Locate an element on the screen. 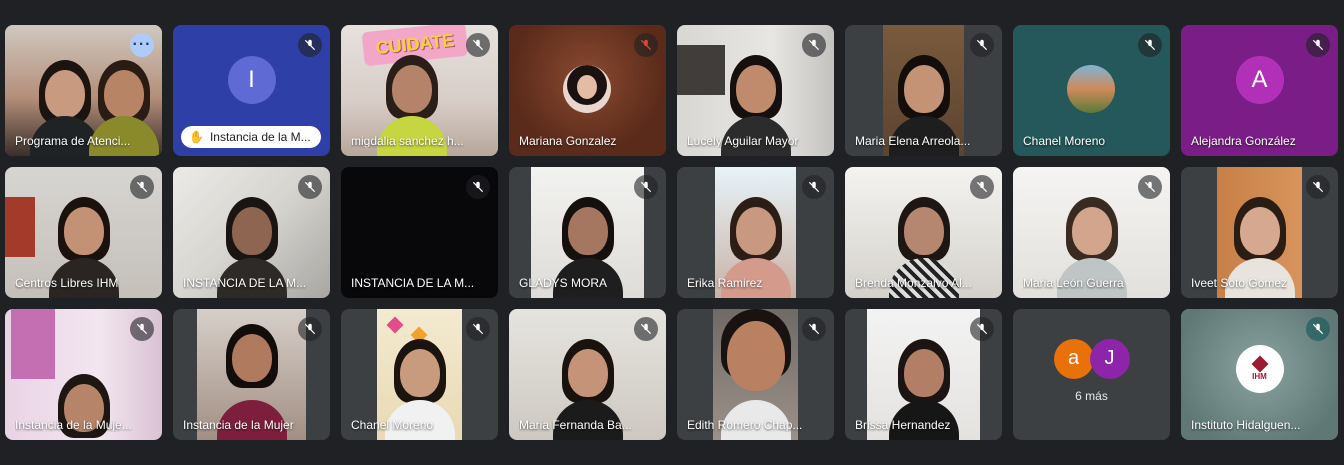  avatar: J is located at coordinates (1109, 358).